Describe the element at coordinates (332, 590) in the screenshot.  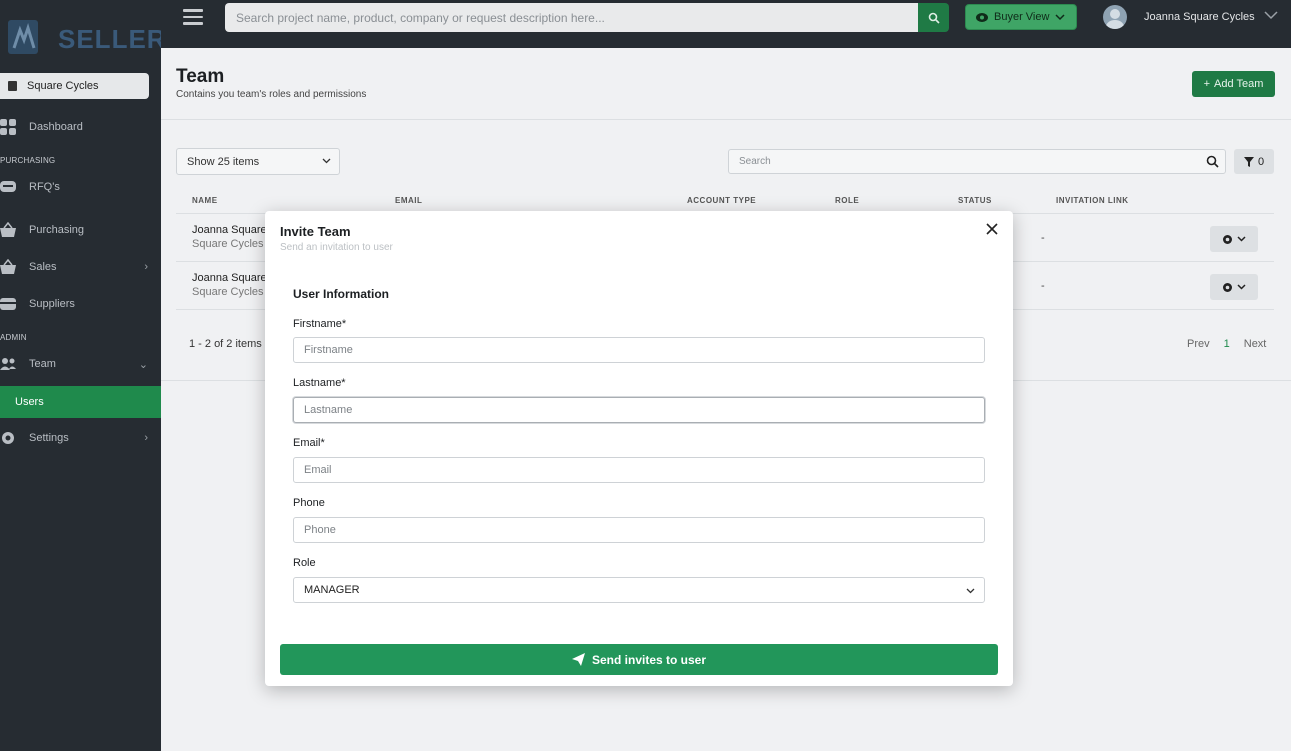
I see `role-value: MANAGER` at that location.